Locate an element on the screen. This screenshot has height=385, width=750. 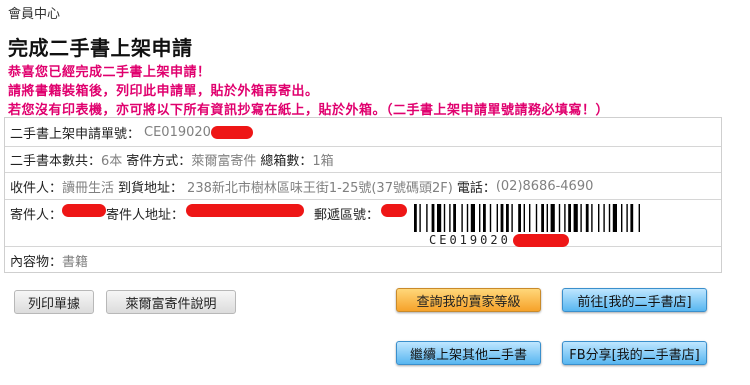
print-button: 列印單據 is located at coordinates (54, 302).